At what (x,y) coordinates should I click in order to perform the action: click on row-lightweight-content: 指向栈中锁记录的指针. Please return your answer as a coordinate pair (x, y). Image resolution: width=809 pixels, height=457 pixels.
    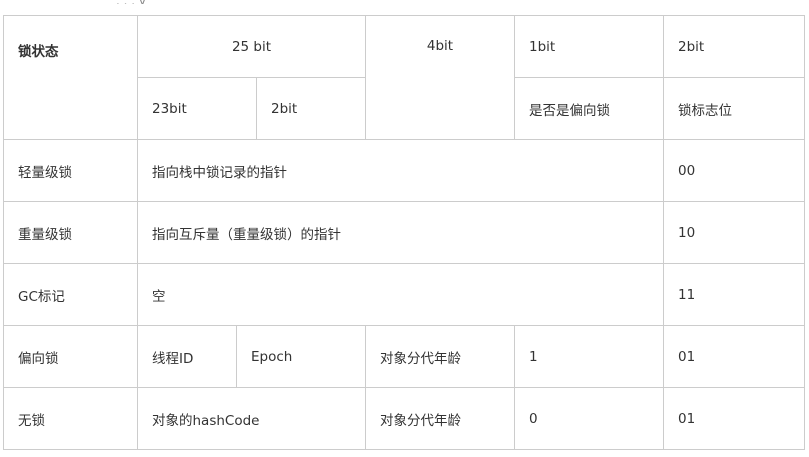
    Looking at the image, I should click on (219, 172).